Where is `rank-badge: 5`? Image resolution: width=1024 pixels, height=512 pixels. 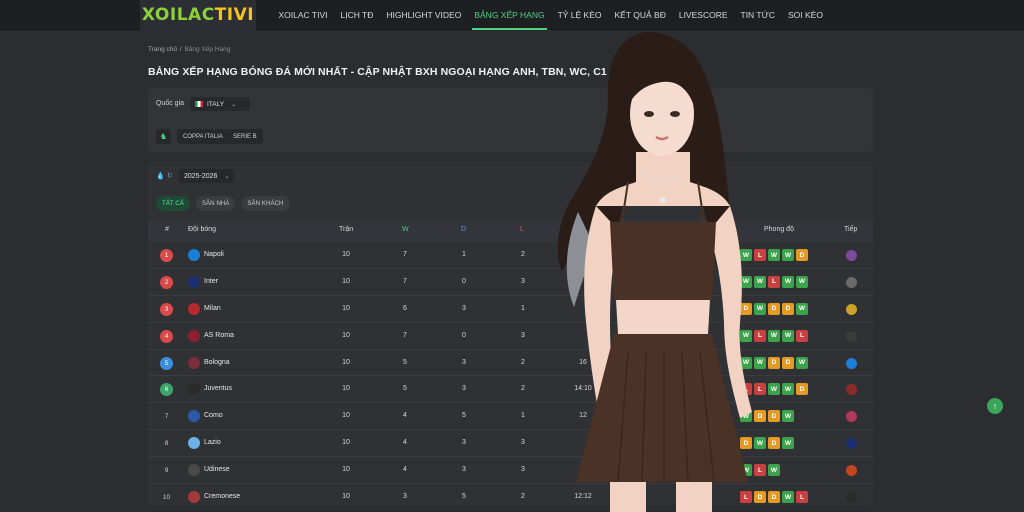 rank-badge: 5 is located at coordinates (166, 363).